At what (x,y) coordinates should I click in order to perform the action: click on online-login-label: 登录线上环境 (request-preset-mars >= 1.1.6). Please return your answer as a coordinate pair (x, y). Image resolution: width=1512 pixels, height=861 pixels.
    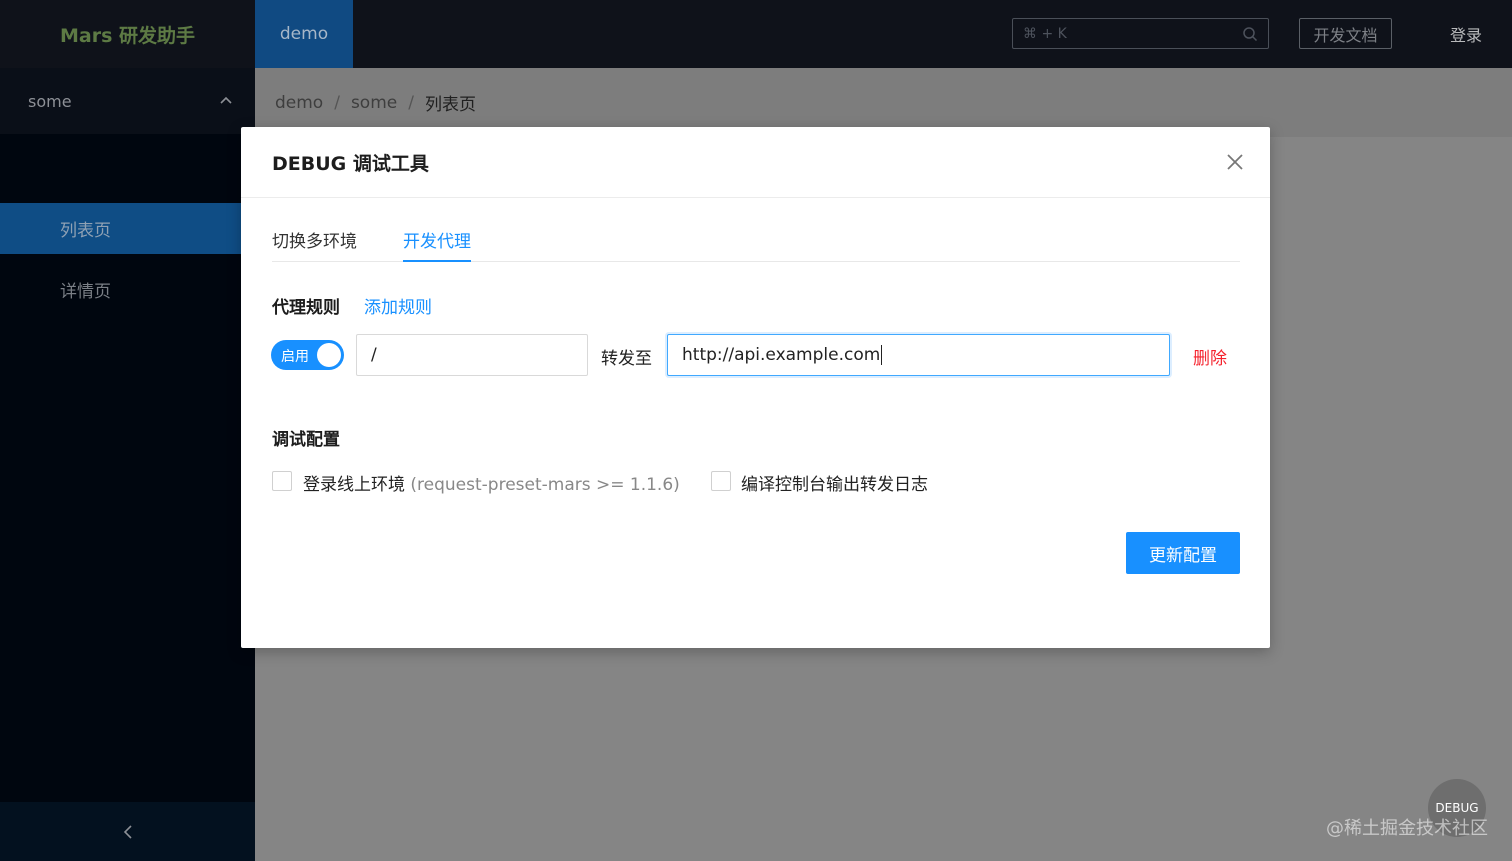
    Looking at the image, I should click on (491, 482).